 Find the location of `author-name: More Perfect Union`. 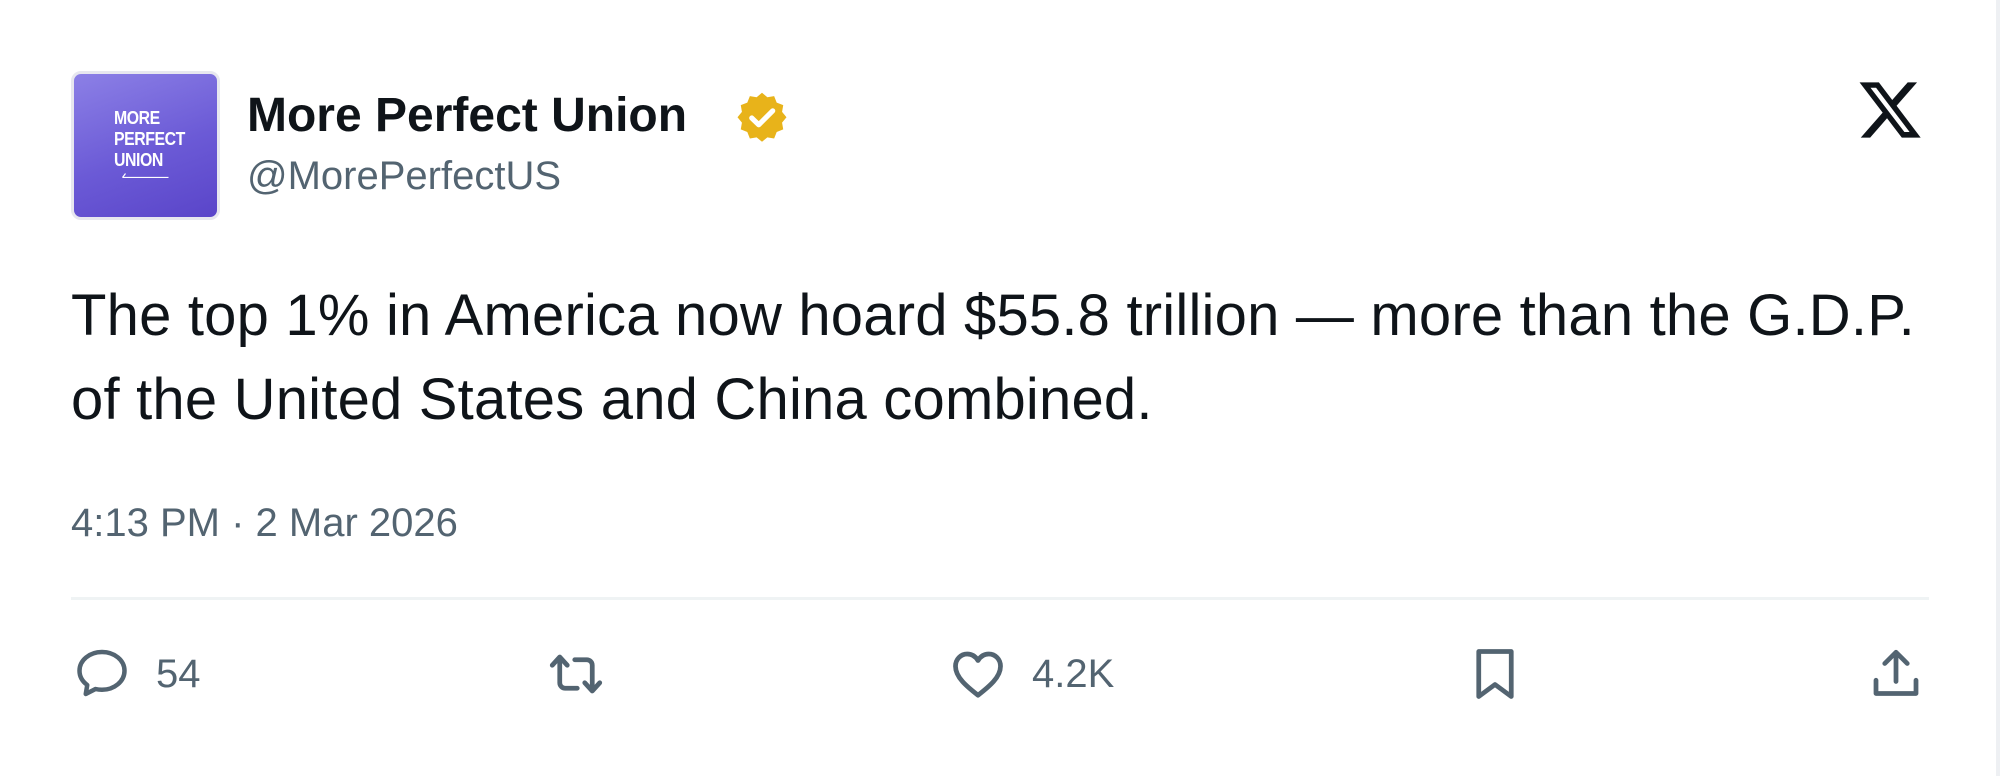

author-name: More Perfect Union is located at coordinates (467, 116).